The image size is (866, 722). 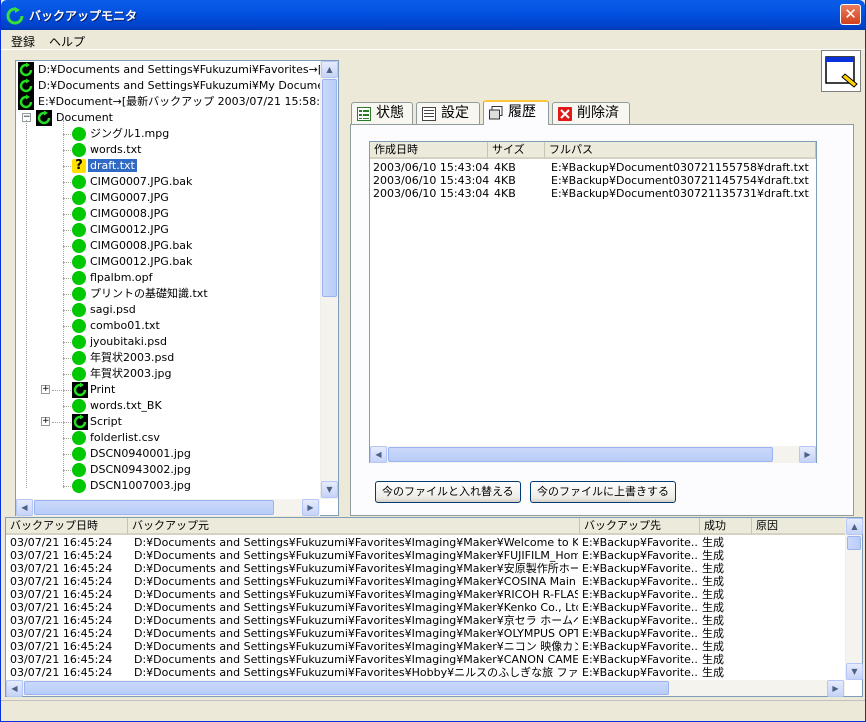 What do you see at coordinates (117, 438) in the screenshot?
I see `tree-file-item: folderlist.csv` at bounding box center [117, 438].